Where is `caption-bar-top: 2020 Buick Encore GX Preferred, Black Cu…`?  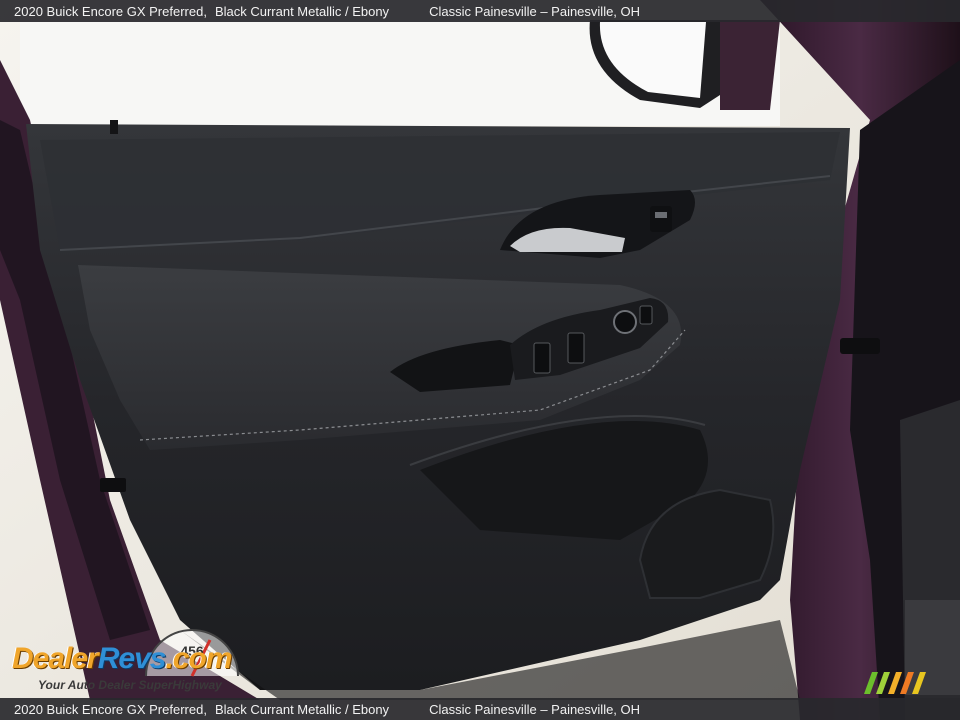 caption-bar-top: 2020 Buick Encore GX Preferred, Black Cu… is located at coordinates (480, 11).